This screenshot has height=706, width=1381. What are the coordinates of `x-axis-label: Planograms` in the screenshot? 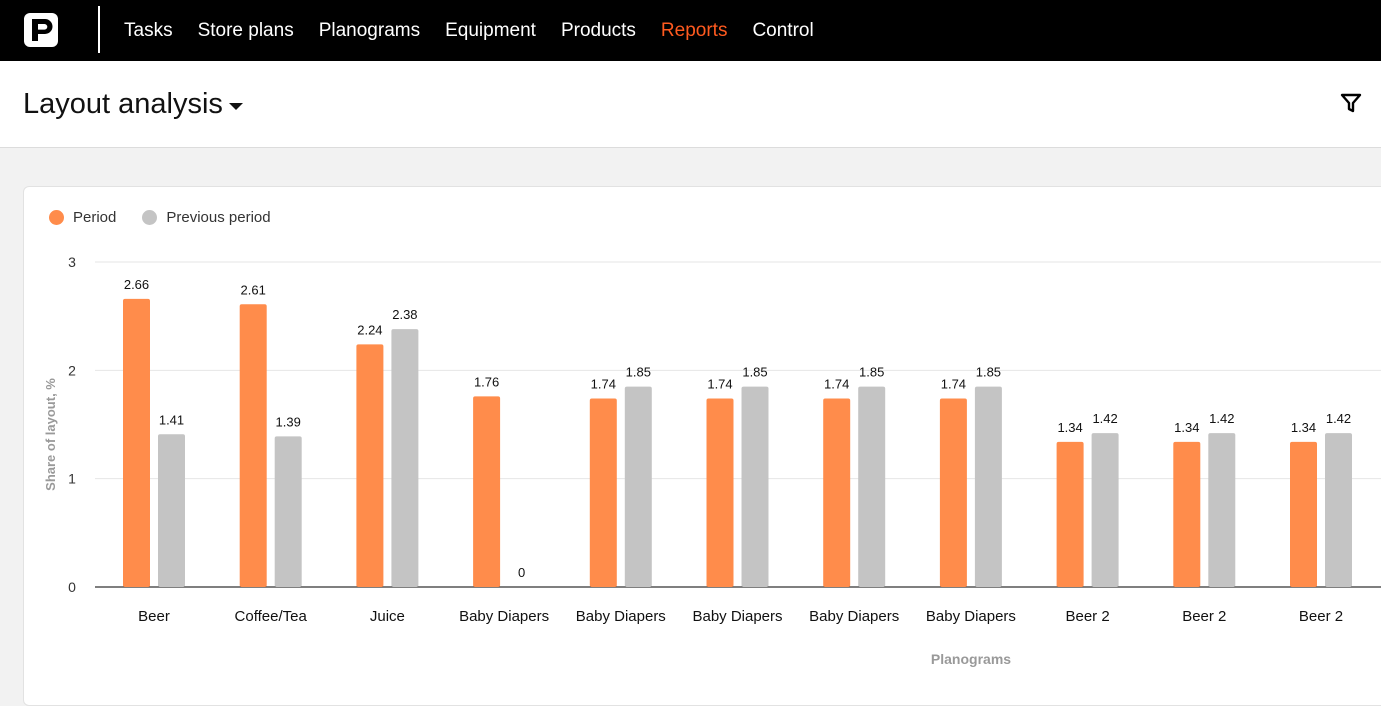 It's located at (971, 659).